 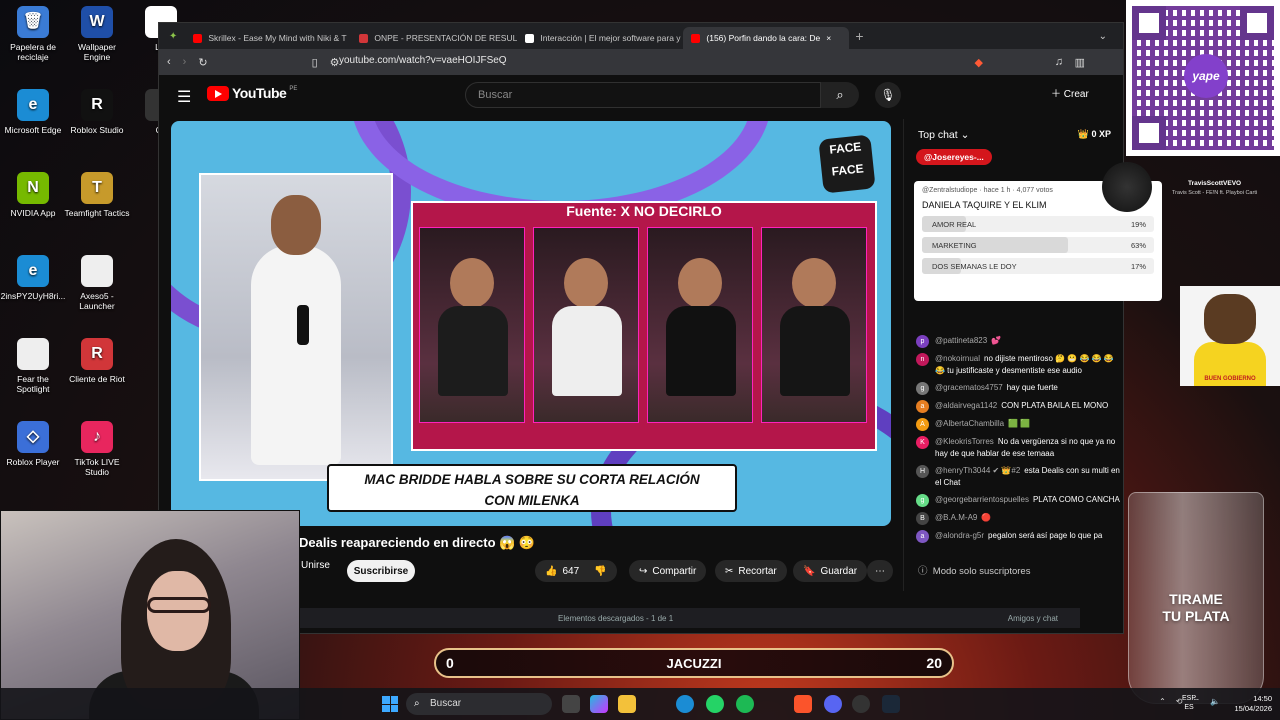 What do you see at coordinates (97, 52) in the screenshot?
I see `desktop-icon-label: Wallpaper Engine` at bounding box center [97, 52].